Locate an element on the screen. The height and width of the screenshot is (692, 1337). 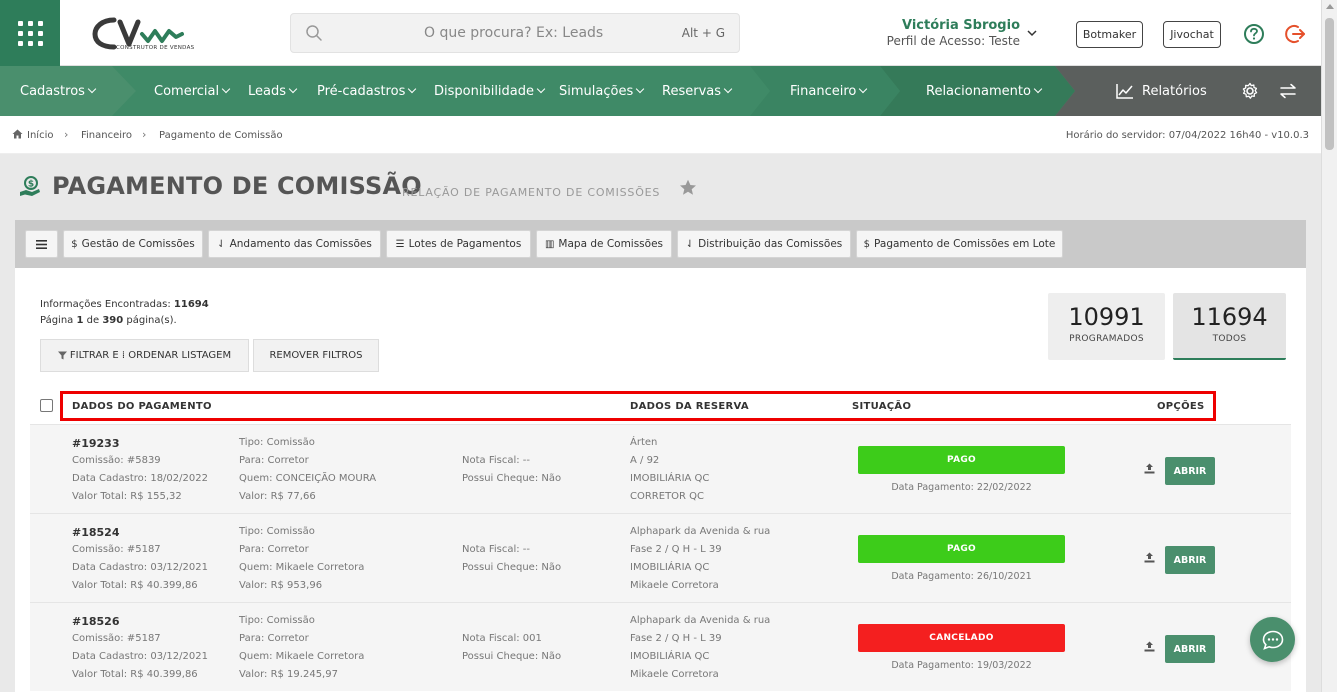
column-situacao: SITUAÇÃO is located at coordinates (881, 406).